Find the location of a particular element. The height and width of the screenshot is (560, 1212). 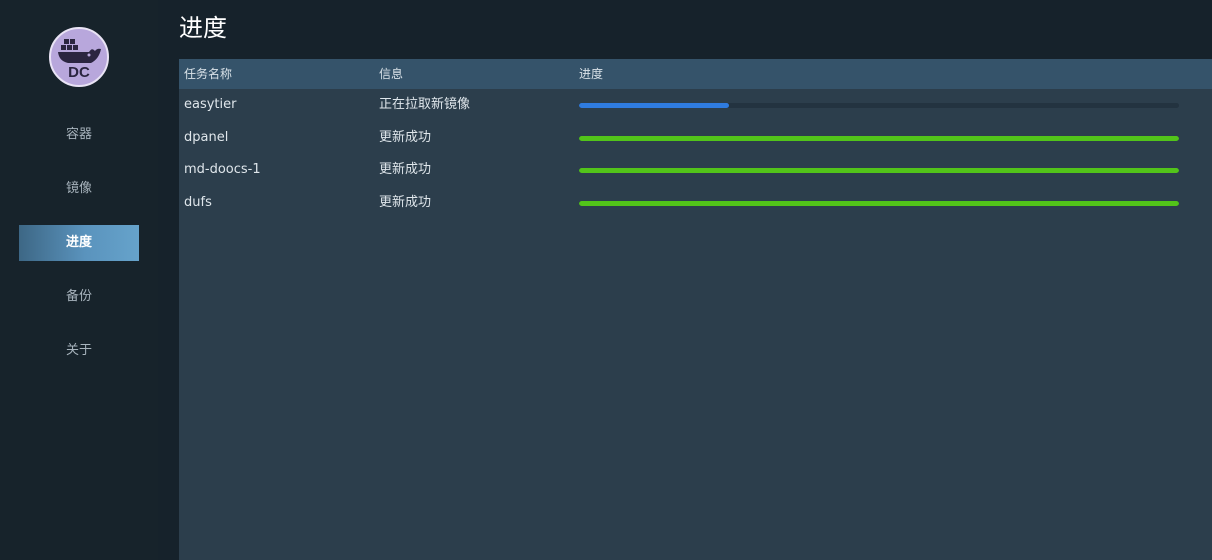

task-name: md-doocs-1 is located at coordinates (222, 169).